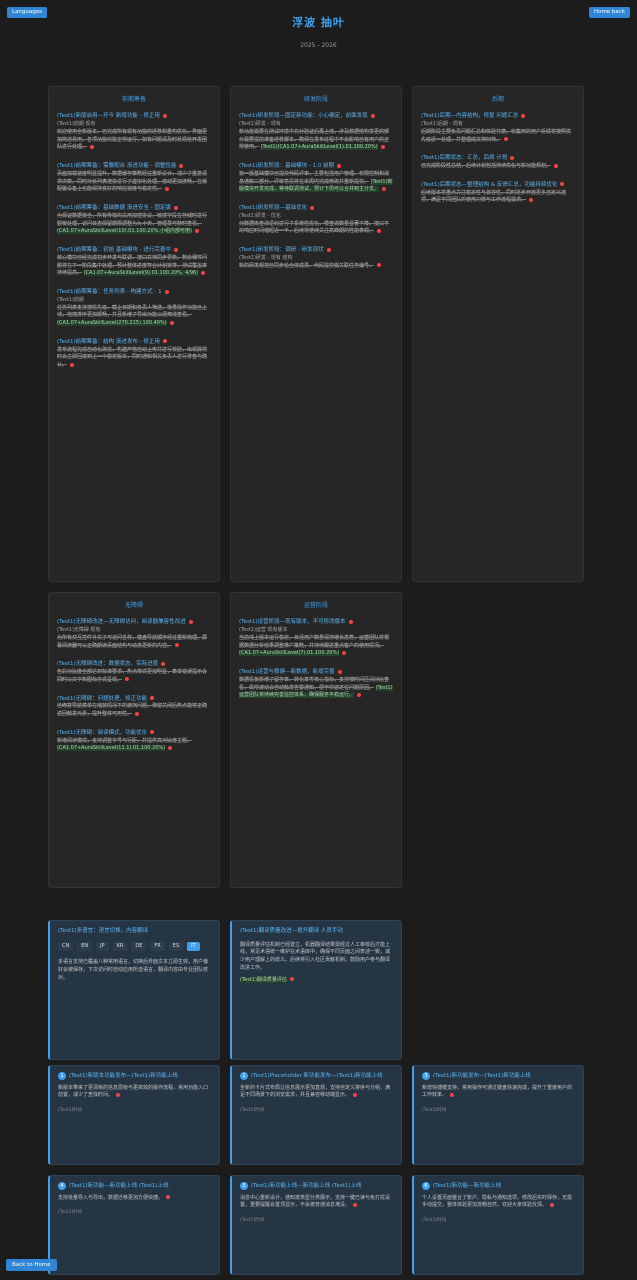  Describe the element at coordinates (489, 185) in the screenshot. I see `entry-title: (Test1)后期状态—整理结构 & 反馈汇总，功能持续优化` at that location.